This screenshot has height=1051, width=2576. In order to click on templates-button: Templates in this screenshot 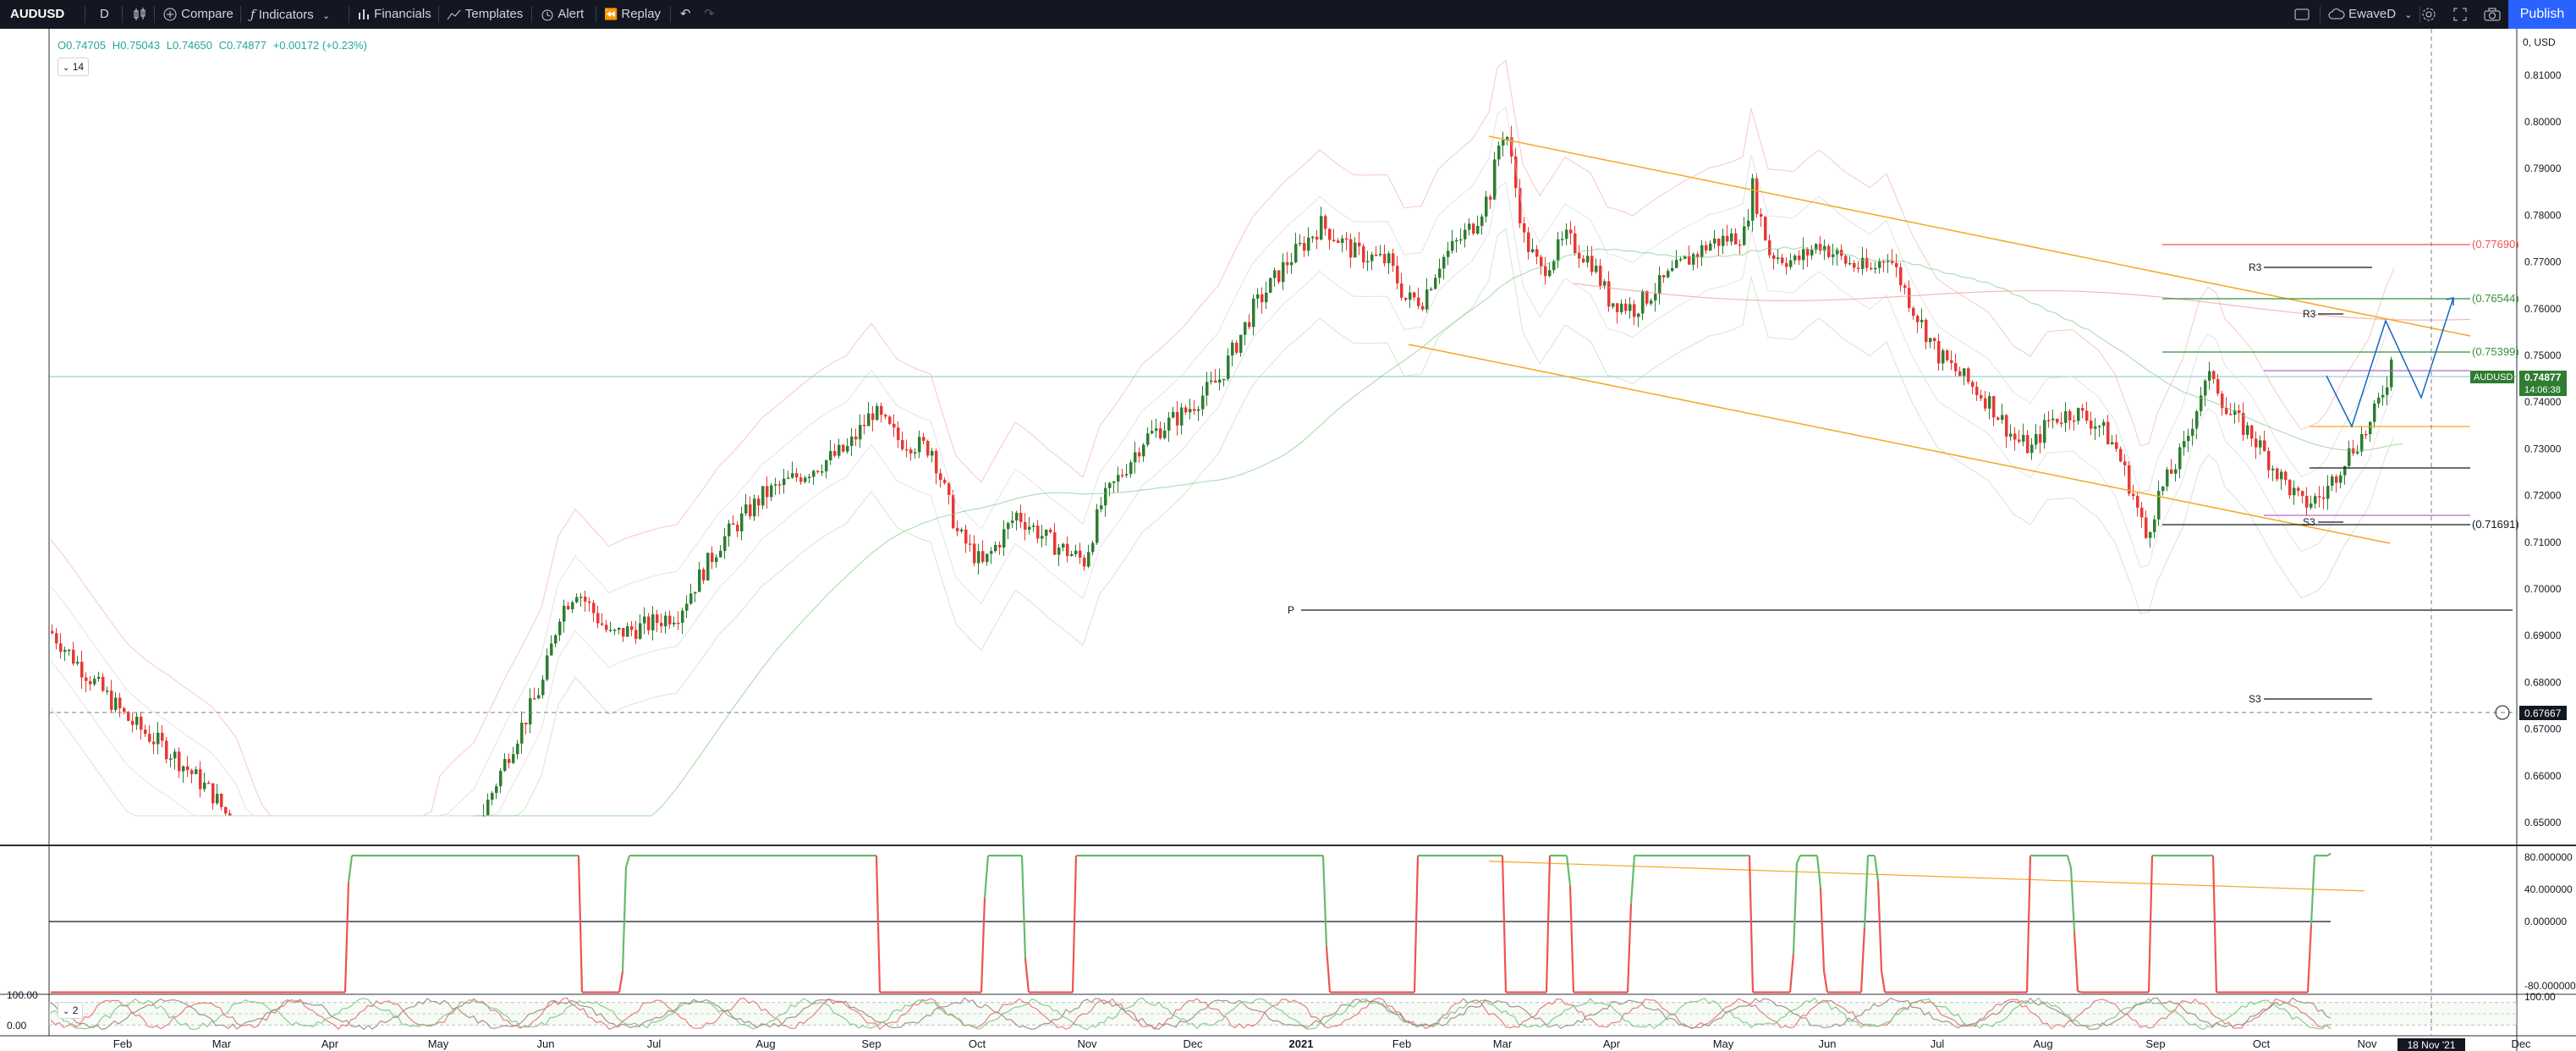, I will do `click(485, 15)`.